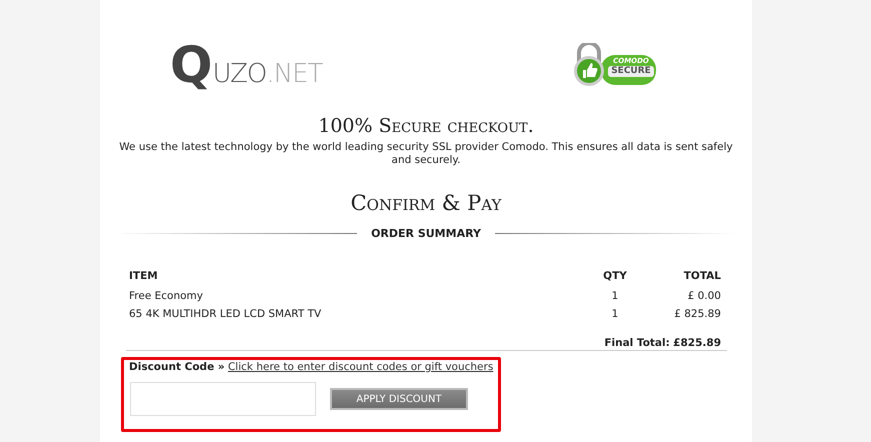  Describe the element at coordinates (637, 343) in the screenshot. I see `final-total-label: Final Total:` at that location.